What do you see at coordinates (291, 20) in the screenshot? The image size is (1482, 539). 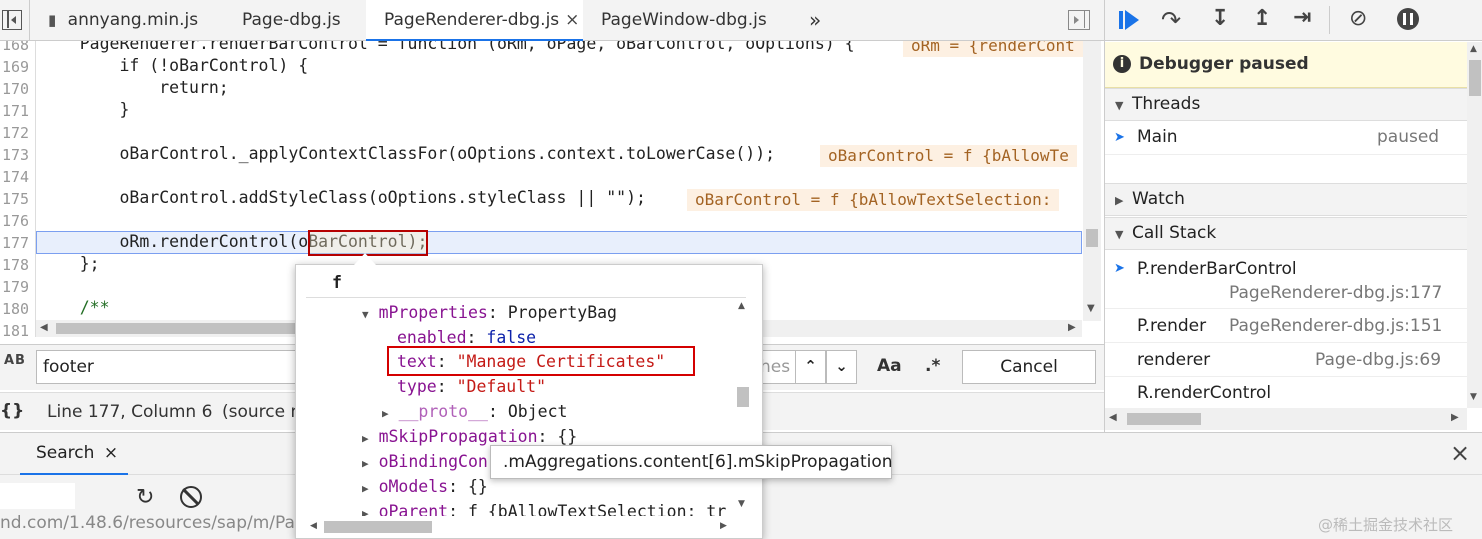 I see `tab-page-dbg: Page-dbg.js` at bounding box center [291, 20].